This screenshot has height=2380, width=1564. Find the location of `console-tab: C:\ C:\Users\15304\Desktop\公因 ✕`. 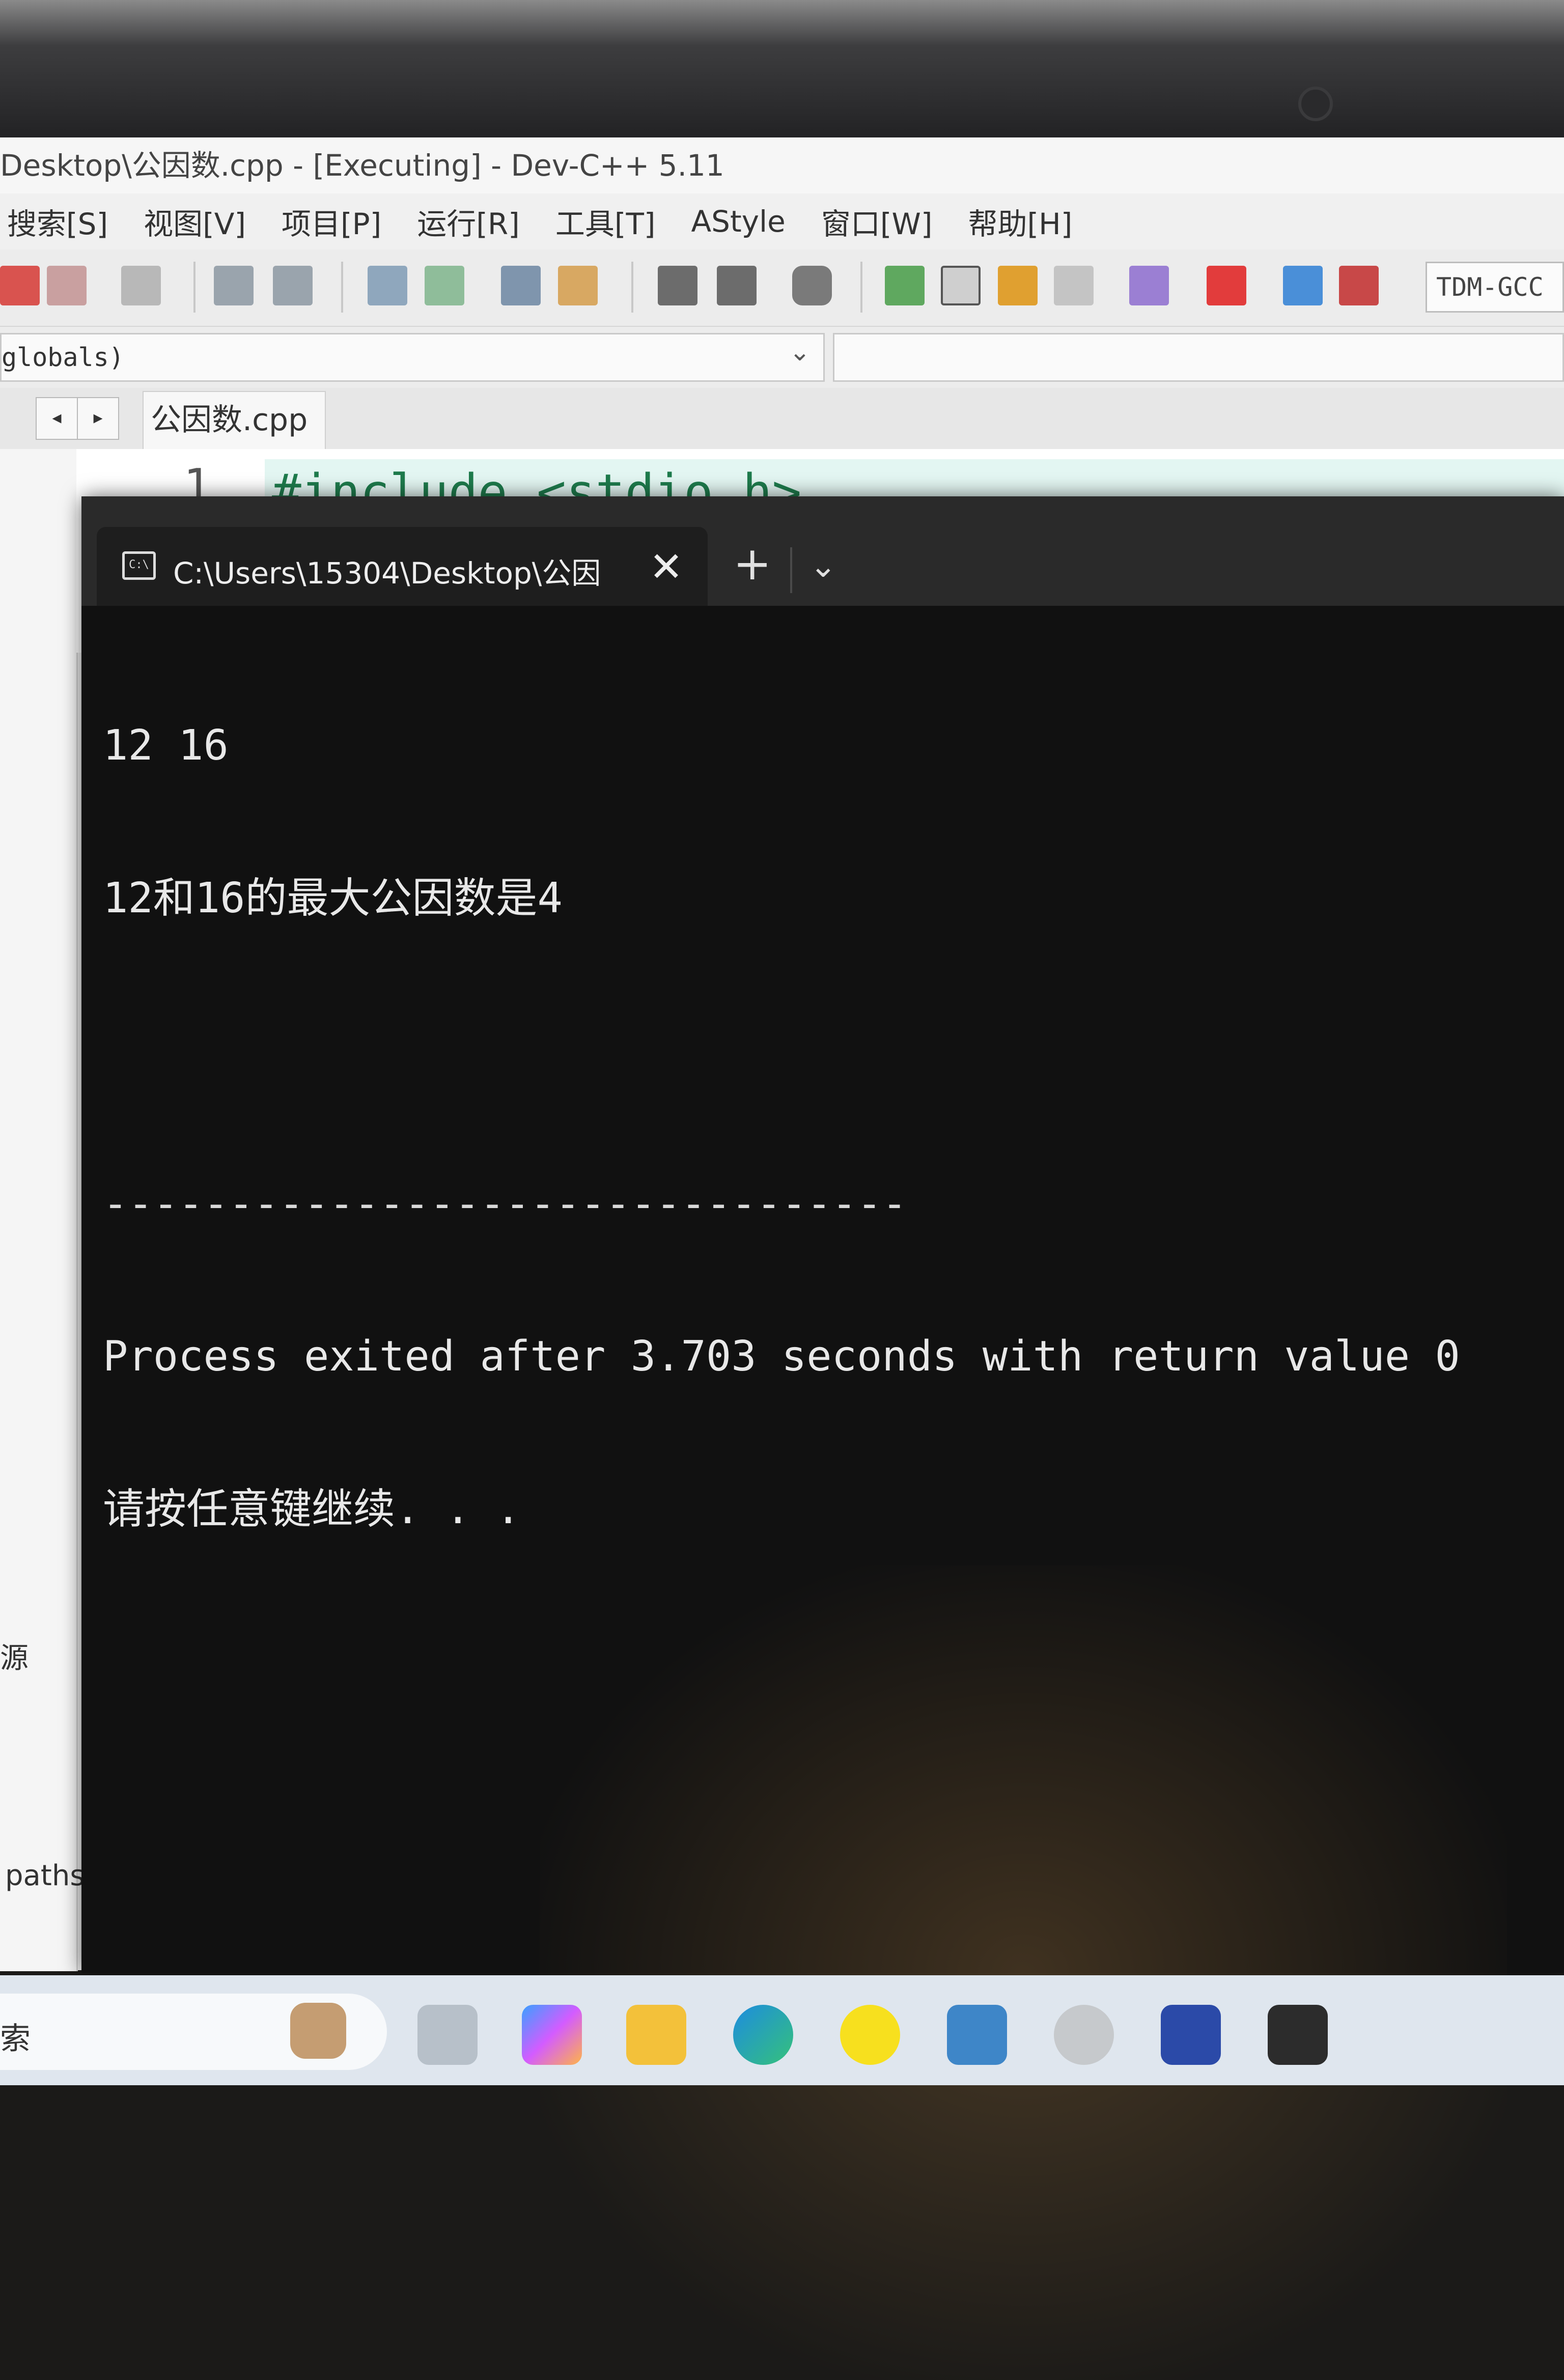

console-tab: C:\ C:\Users\15304\Desktop\公因 ✕ is located at coordinates (403, 566).